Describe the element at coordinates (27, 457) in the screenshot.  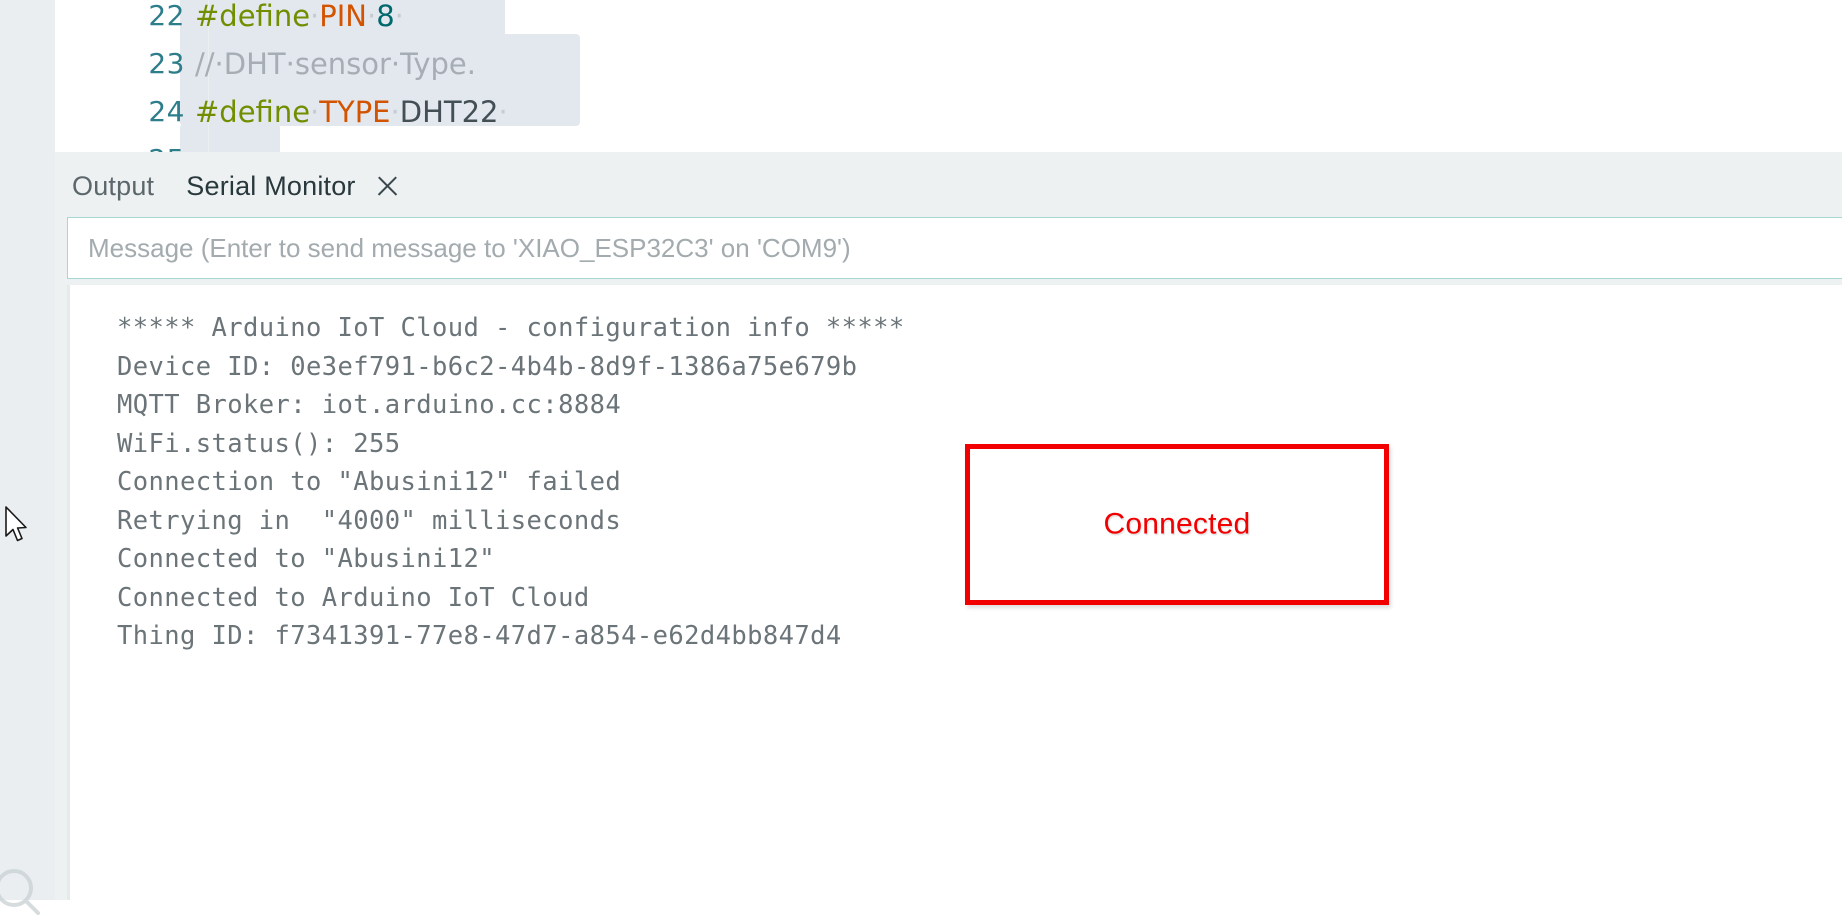
I see `activity-bar` at that location.